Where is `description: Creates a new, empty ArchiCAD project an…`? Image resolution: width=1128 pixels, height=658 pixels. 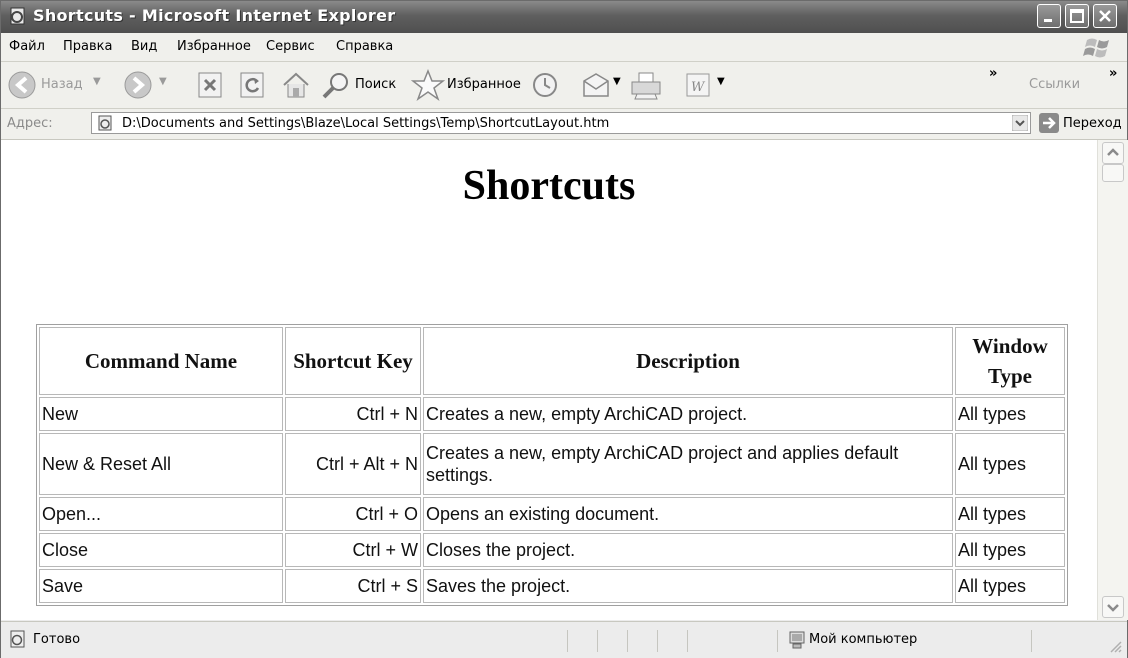 description: Creates a new, empty ArchiCAD project an… is located at coordinates (688, 464).